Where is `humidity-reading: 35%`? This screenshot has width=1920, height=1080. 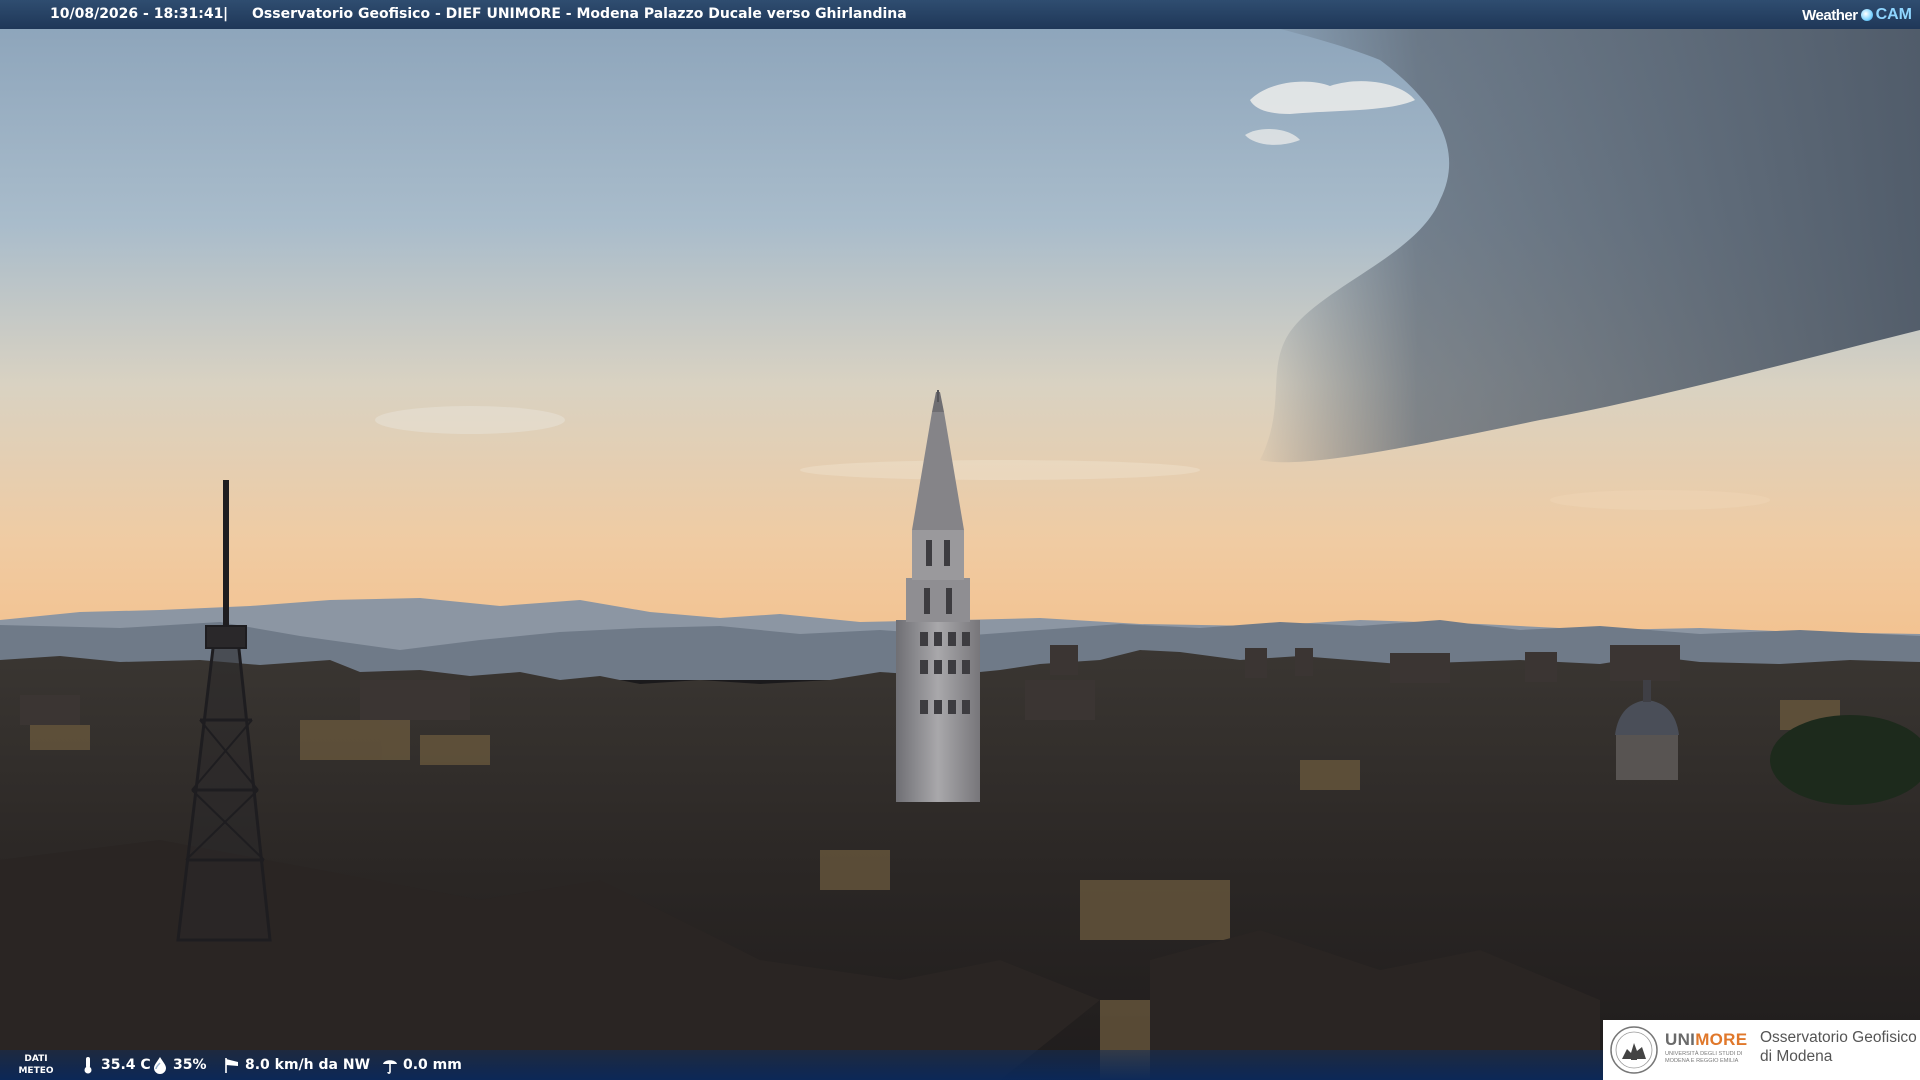 humidity-reading: 35% is located at coordinates (179, 1065).